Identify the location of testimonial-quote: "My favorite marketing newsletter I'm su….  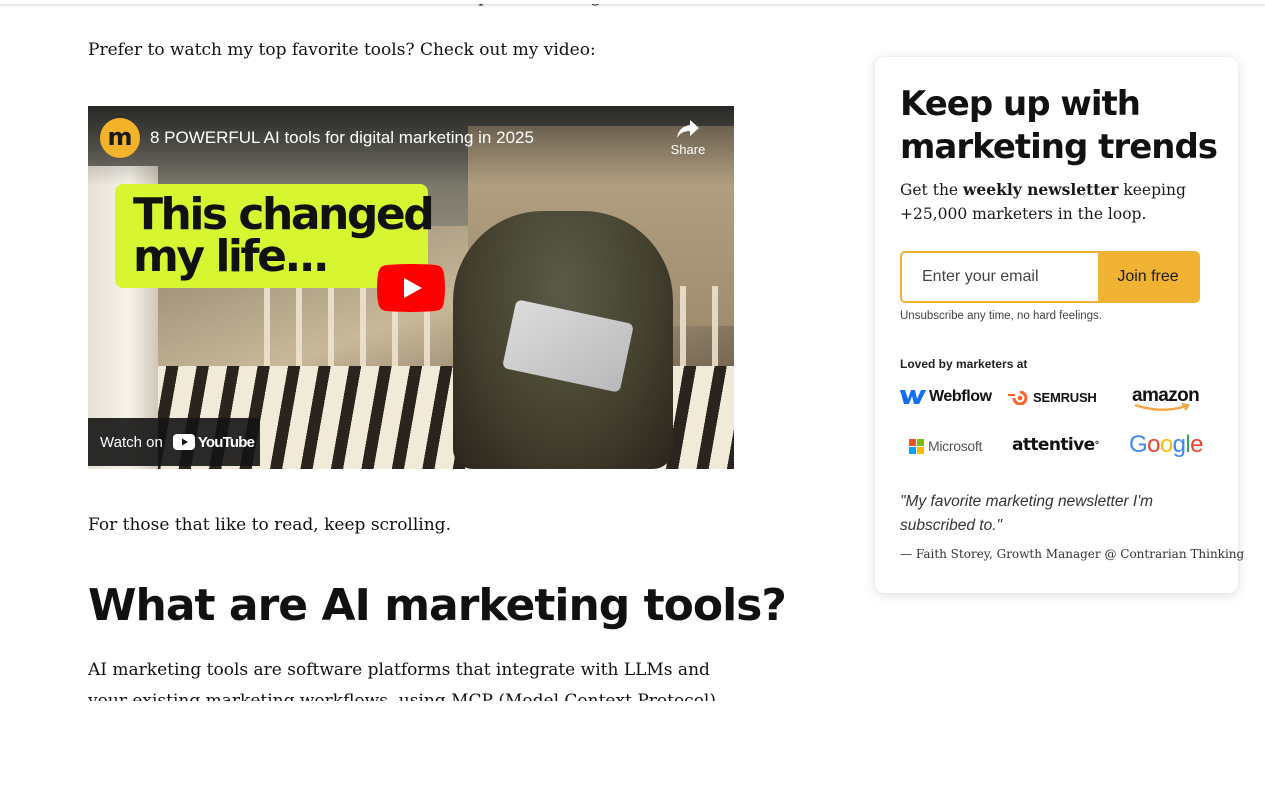
(1027, 513).